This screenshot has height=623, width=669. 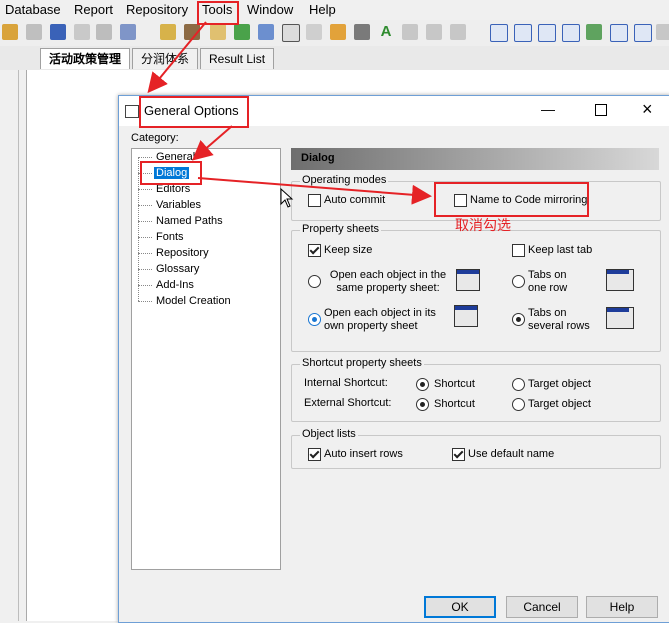 I want to click on arrow-category-to-checkbox, so click(x=314, y=191).